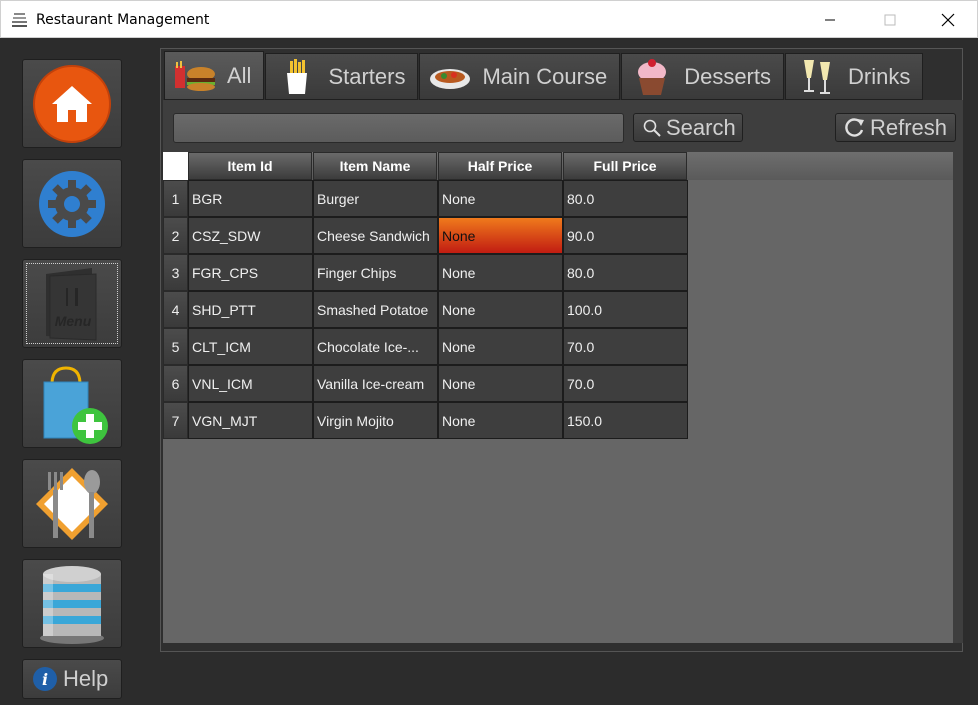 Image resolution: width=978 pixels, height=705 pixels. I want to click on minimize-icon, so click(830, 19).